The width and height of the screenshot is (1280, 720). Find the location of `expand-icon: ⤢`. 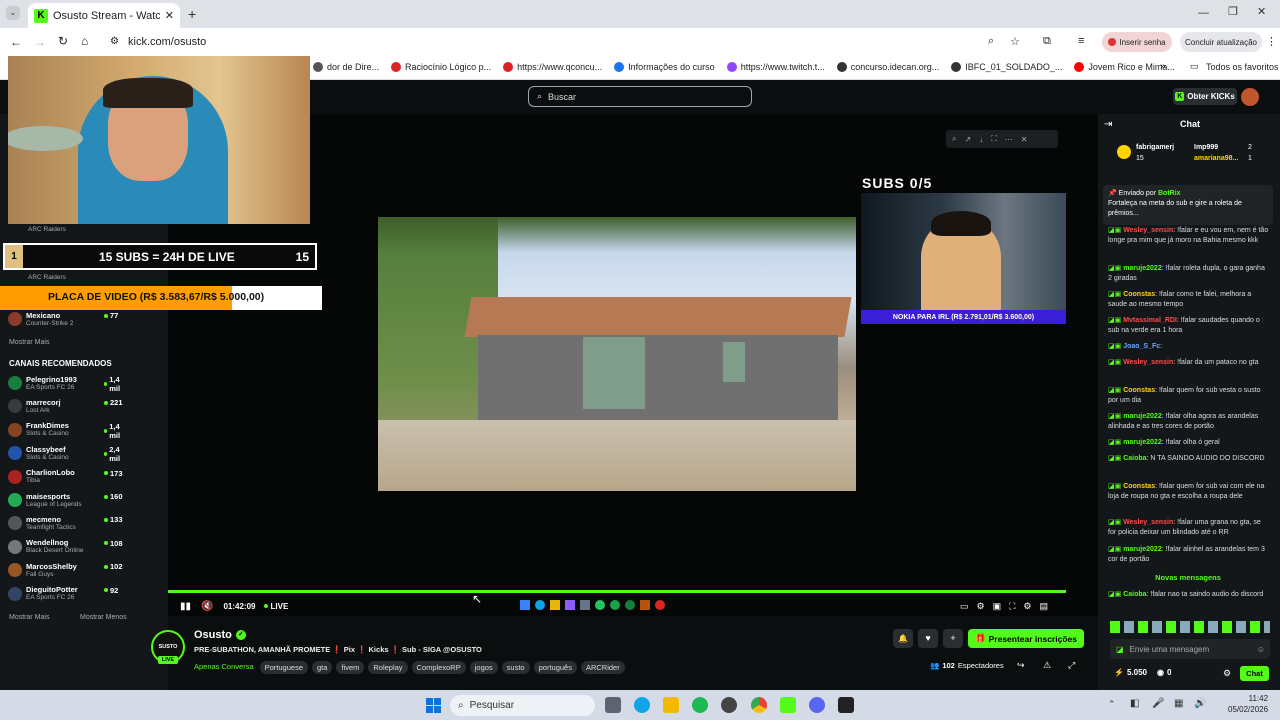

expand-icon: ⤢ is located at coordinates (1071, 665).